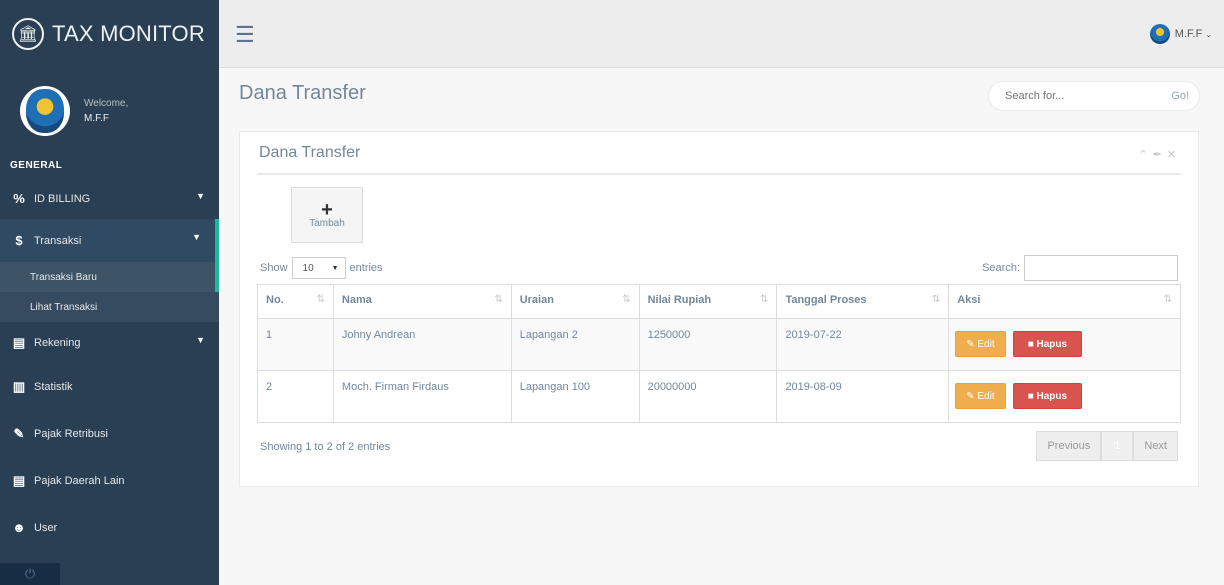 The image size is (1224, 585). I want to click on column-header-aksi: Aksi ⇅, so click(1064, 301).